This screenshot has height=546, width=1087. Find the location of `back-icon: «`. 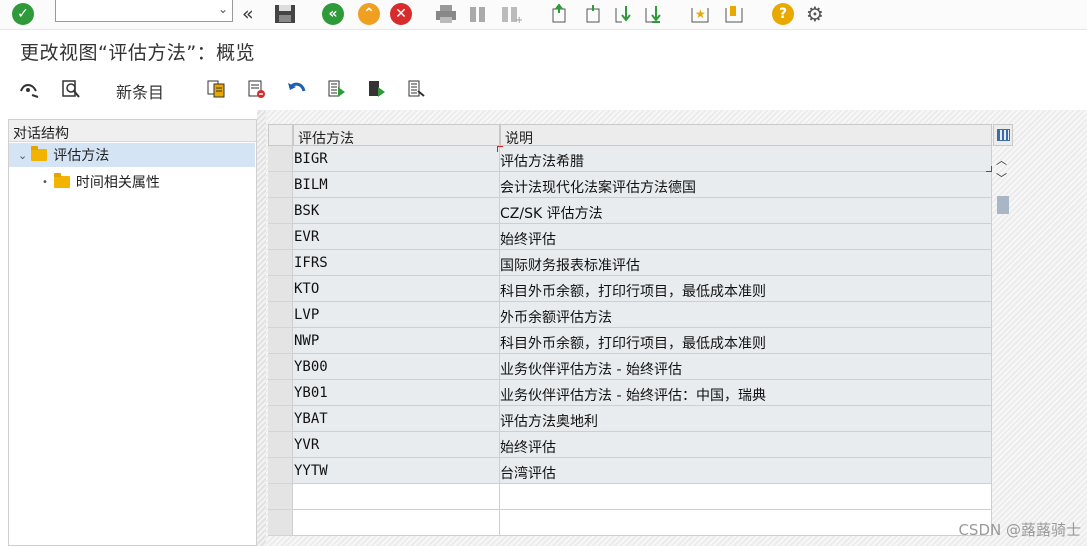

back-icon: « is located at coordinates (333, 14).